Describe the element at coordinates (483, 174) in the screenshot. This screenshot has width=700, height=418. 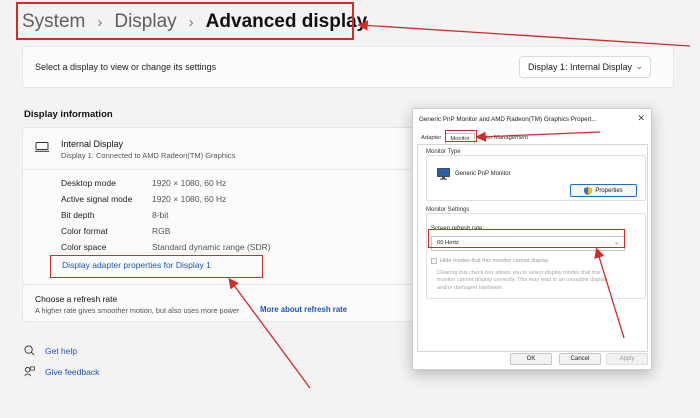
I see `monitor-name: Generic PnP Monitor` at that location.